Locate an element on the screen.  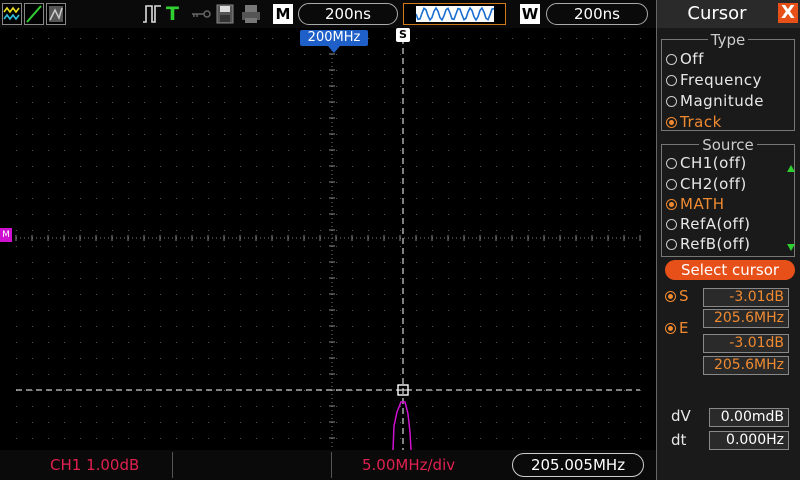
top-toolbar: T M 200ns W 200ns is located at coordinates (328, 14).